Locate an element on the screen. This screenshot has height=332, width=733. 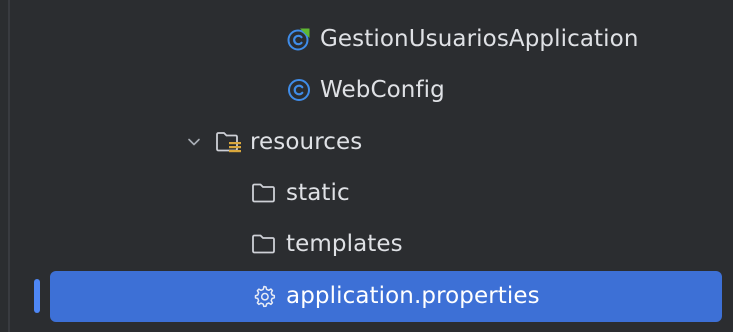
tree-item-label: WebConfig is located at coordinates (382, 90).